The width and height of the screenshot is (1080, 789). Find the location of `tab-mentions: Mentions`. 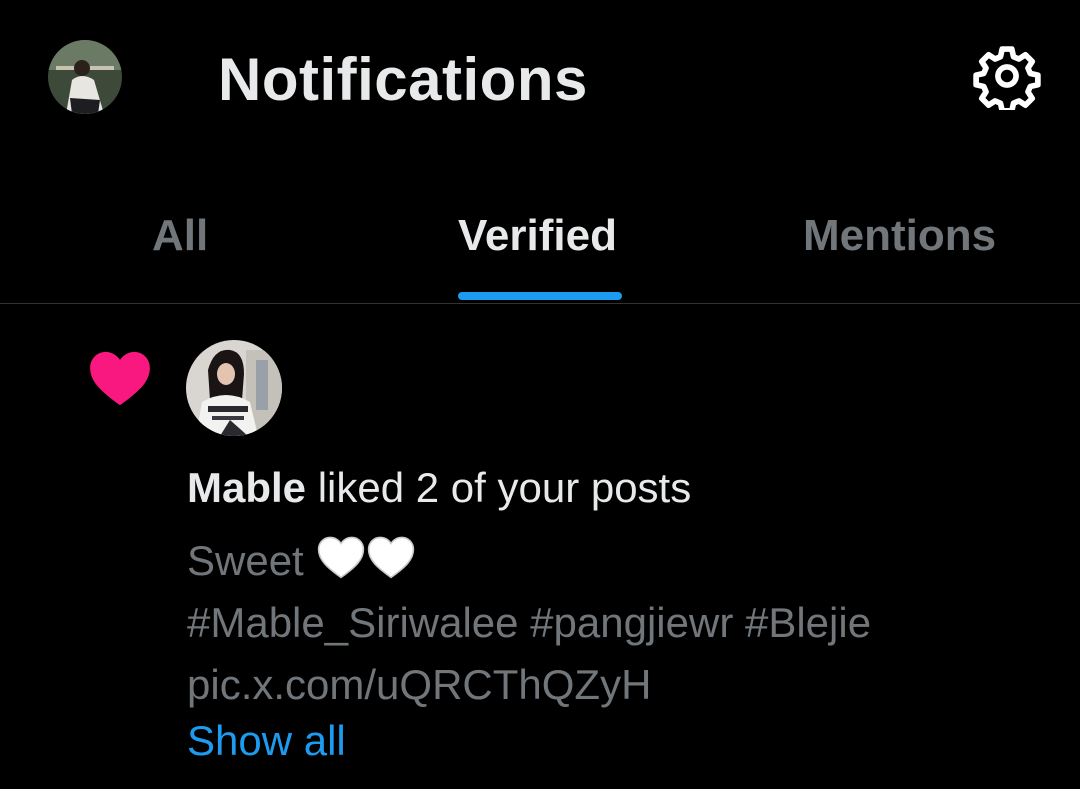

tab-mentions: Mentions is located at coordinates (899, 236).